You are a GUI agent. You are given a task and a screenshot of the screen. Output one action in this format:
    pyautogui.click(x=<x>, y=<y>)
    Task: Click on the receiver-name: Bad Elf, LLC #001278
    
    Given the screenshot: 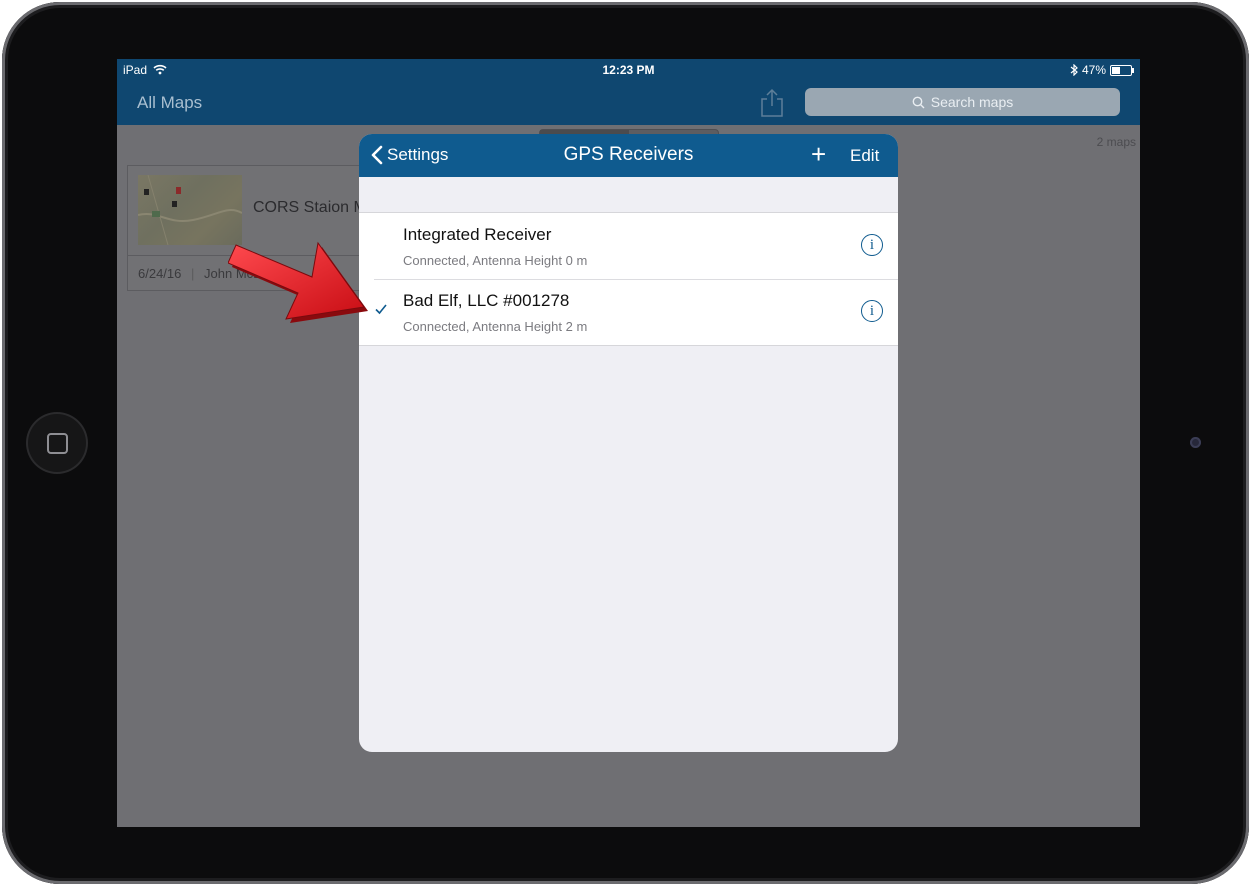 What is the action you would take?
    pyautogui.click(x=486, y=300)
    